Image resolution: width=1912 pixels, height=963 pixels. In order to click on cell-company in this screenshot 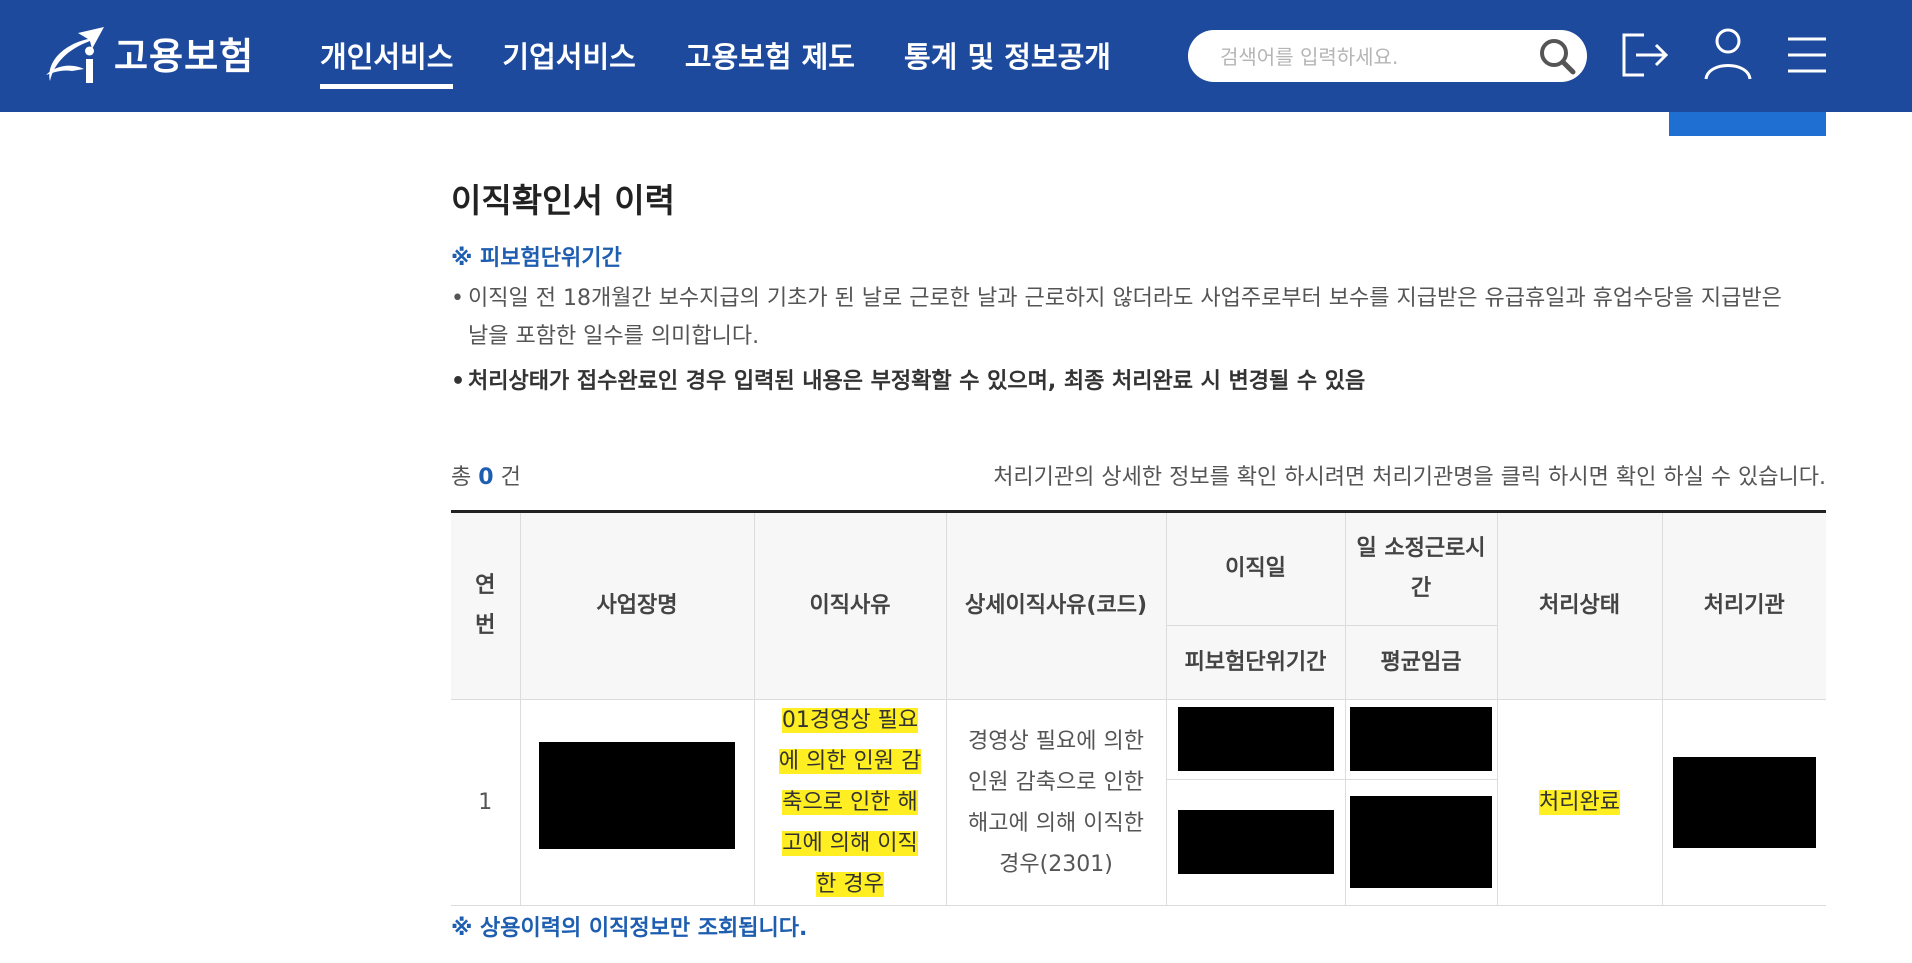, I will do `click(637, 802)`.